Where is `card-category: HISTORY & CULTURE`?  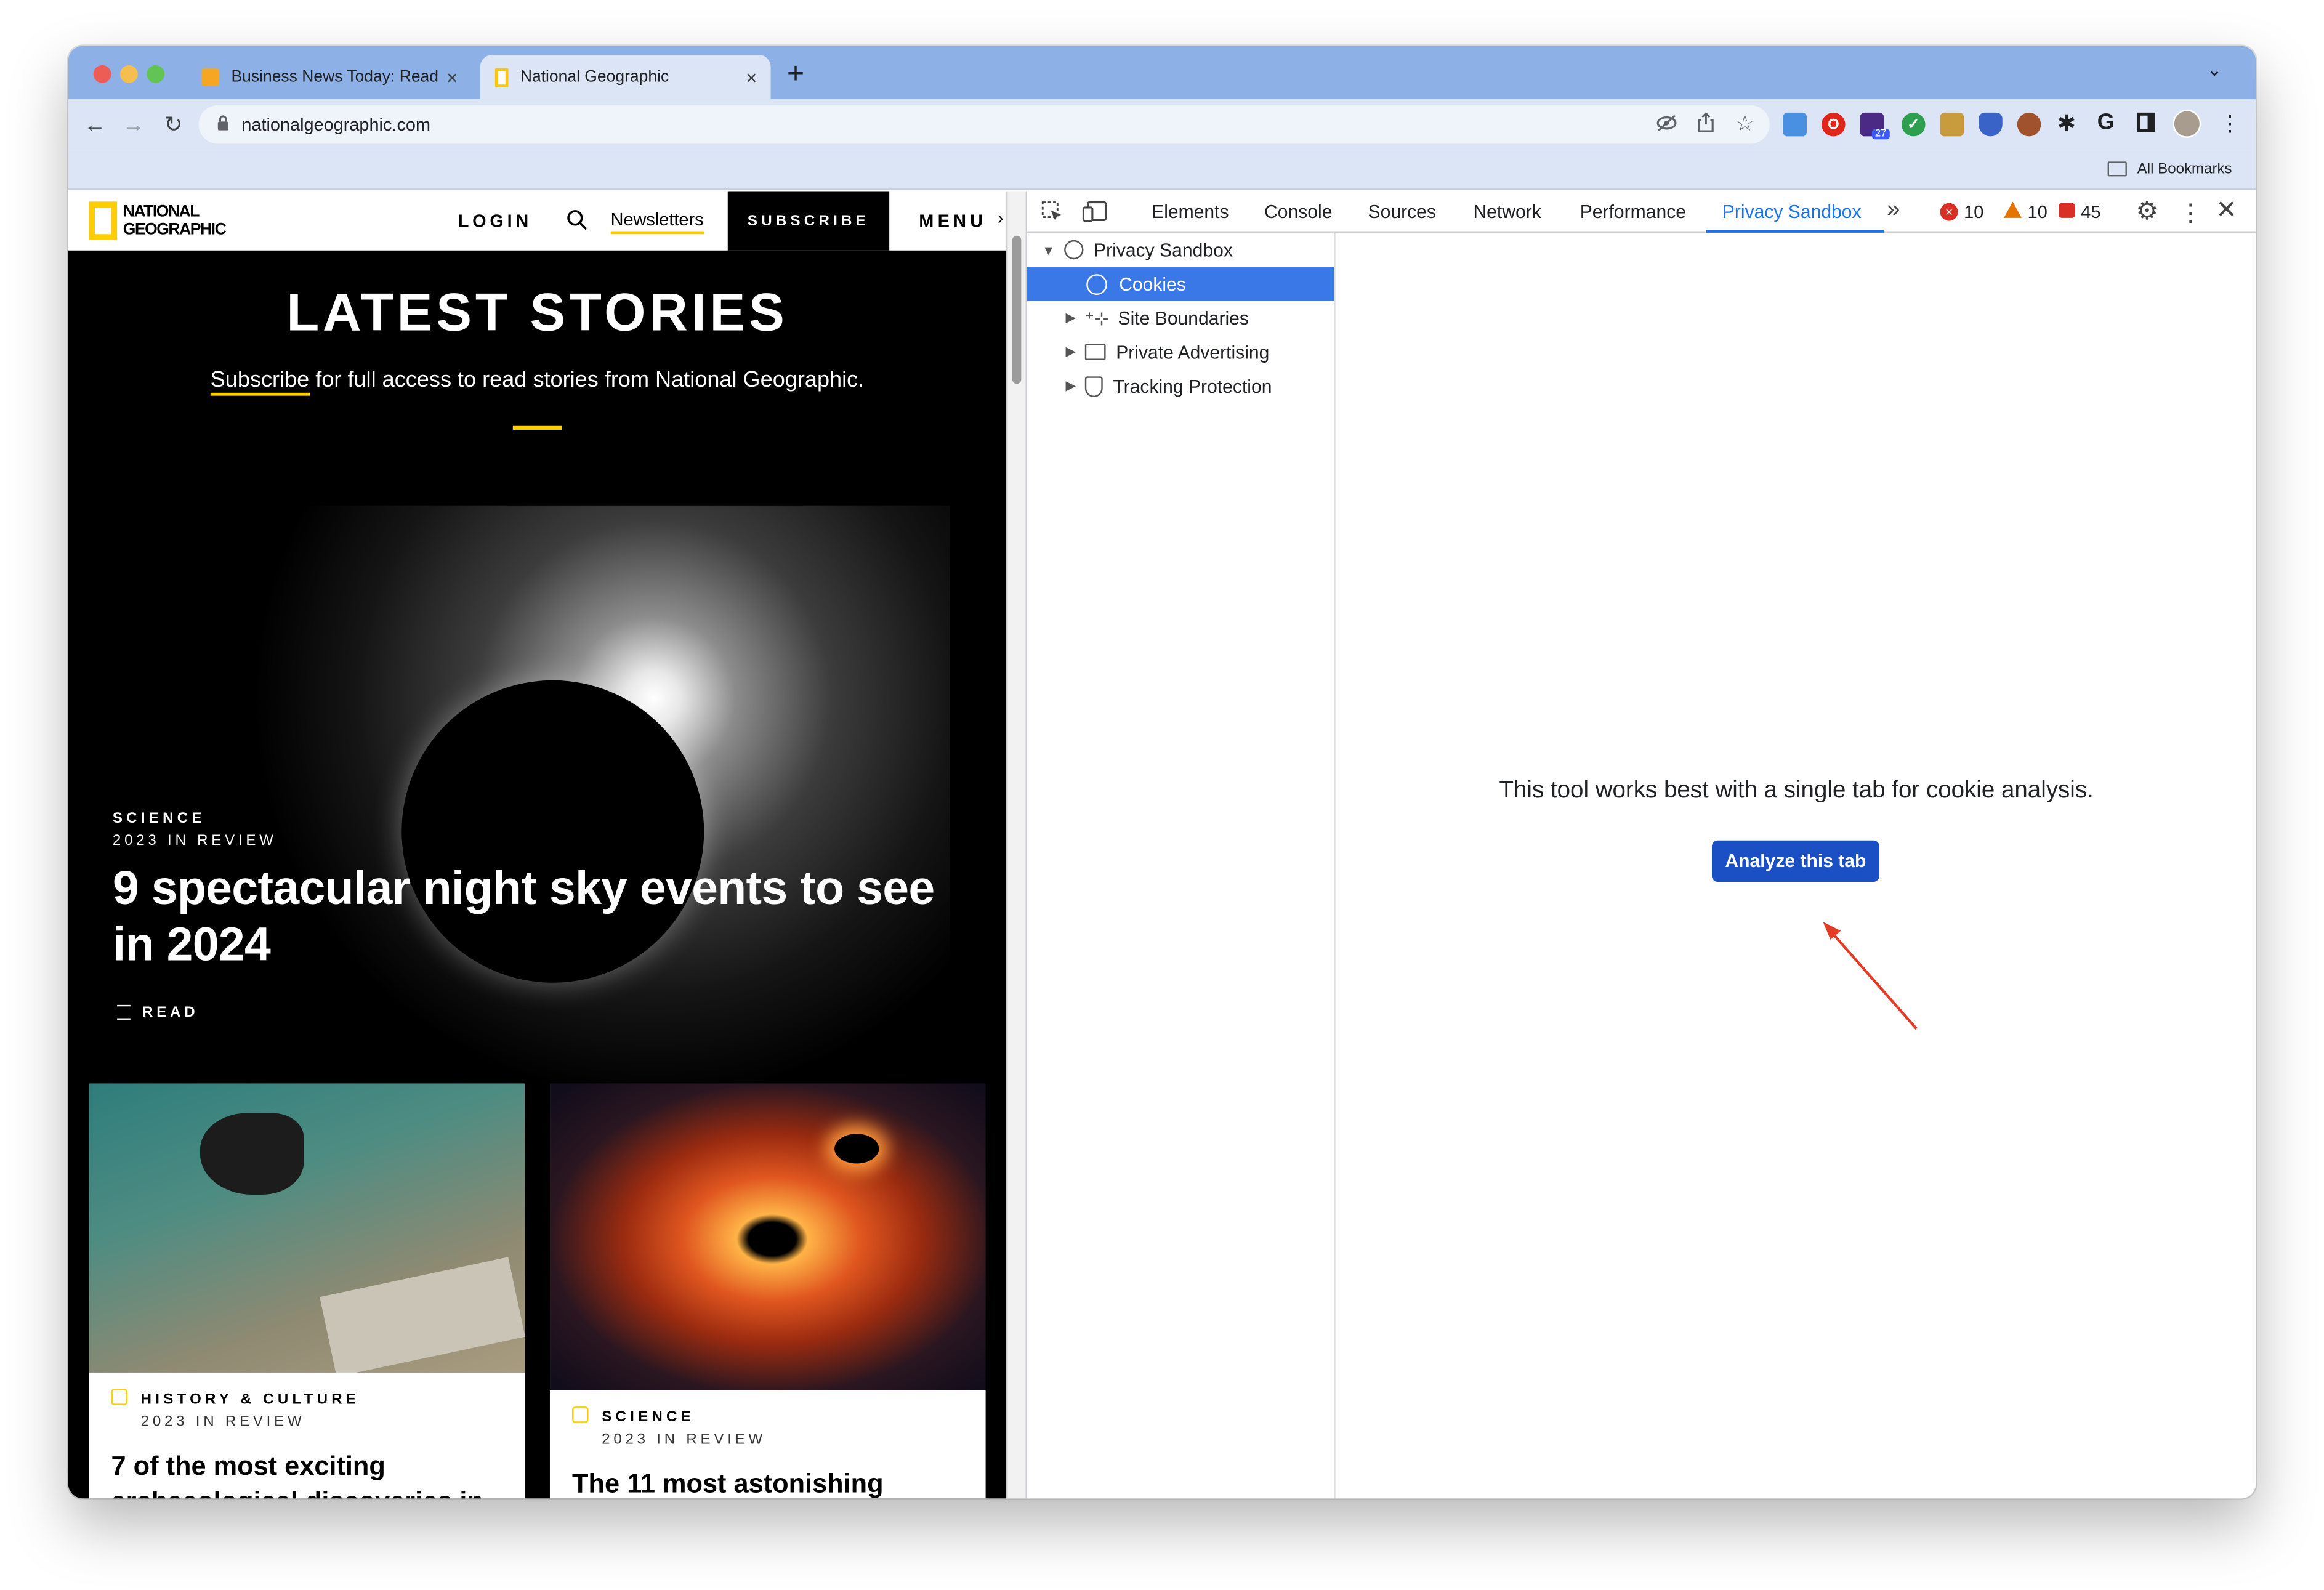
card-category: HISTORY & CULTURE is located at coordinates (250, 1400).